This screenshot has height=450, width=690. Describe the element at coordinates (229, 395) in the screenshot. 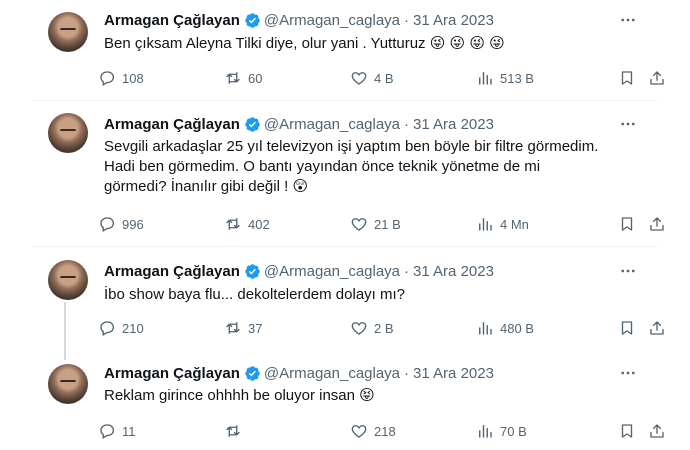

I see `tweet-text-content: Reklam girince ohhhh be oluyor insan` at that location.